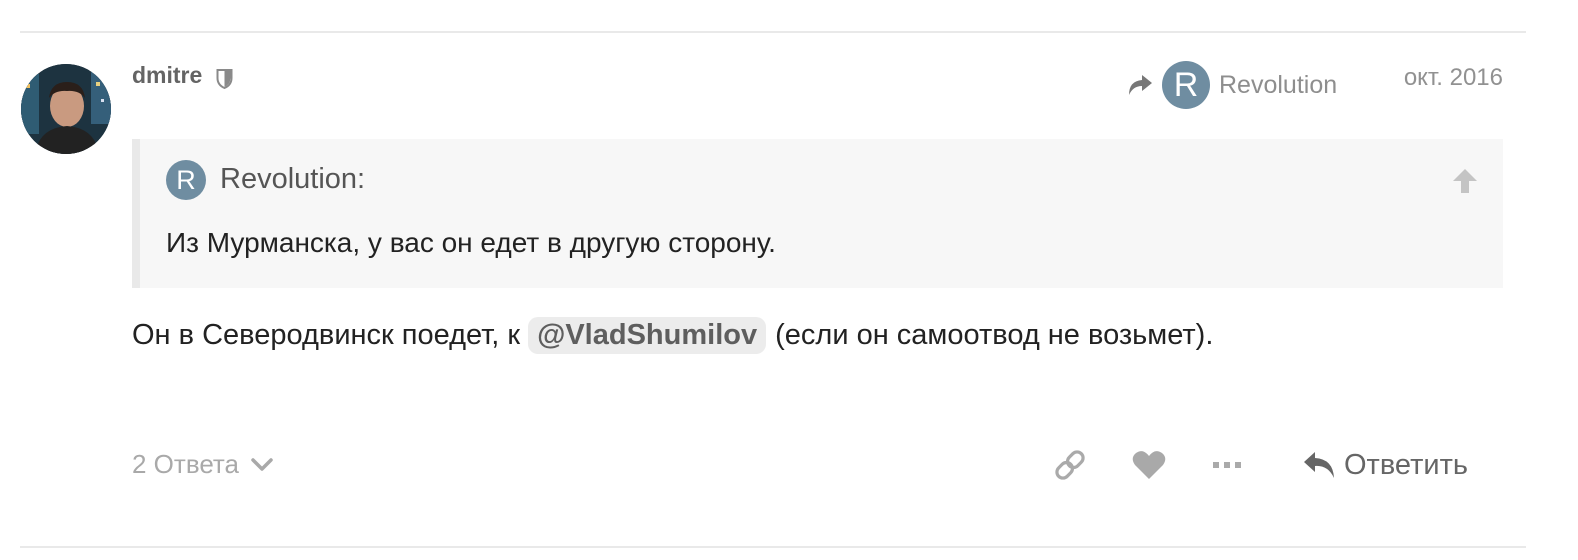 The image size is (1578, 560). What do you see at coordinates (647, 335) in the screenshot?
I see `user-mention: @VladShumilov` at bounding box center [647, 335].